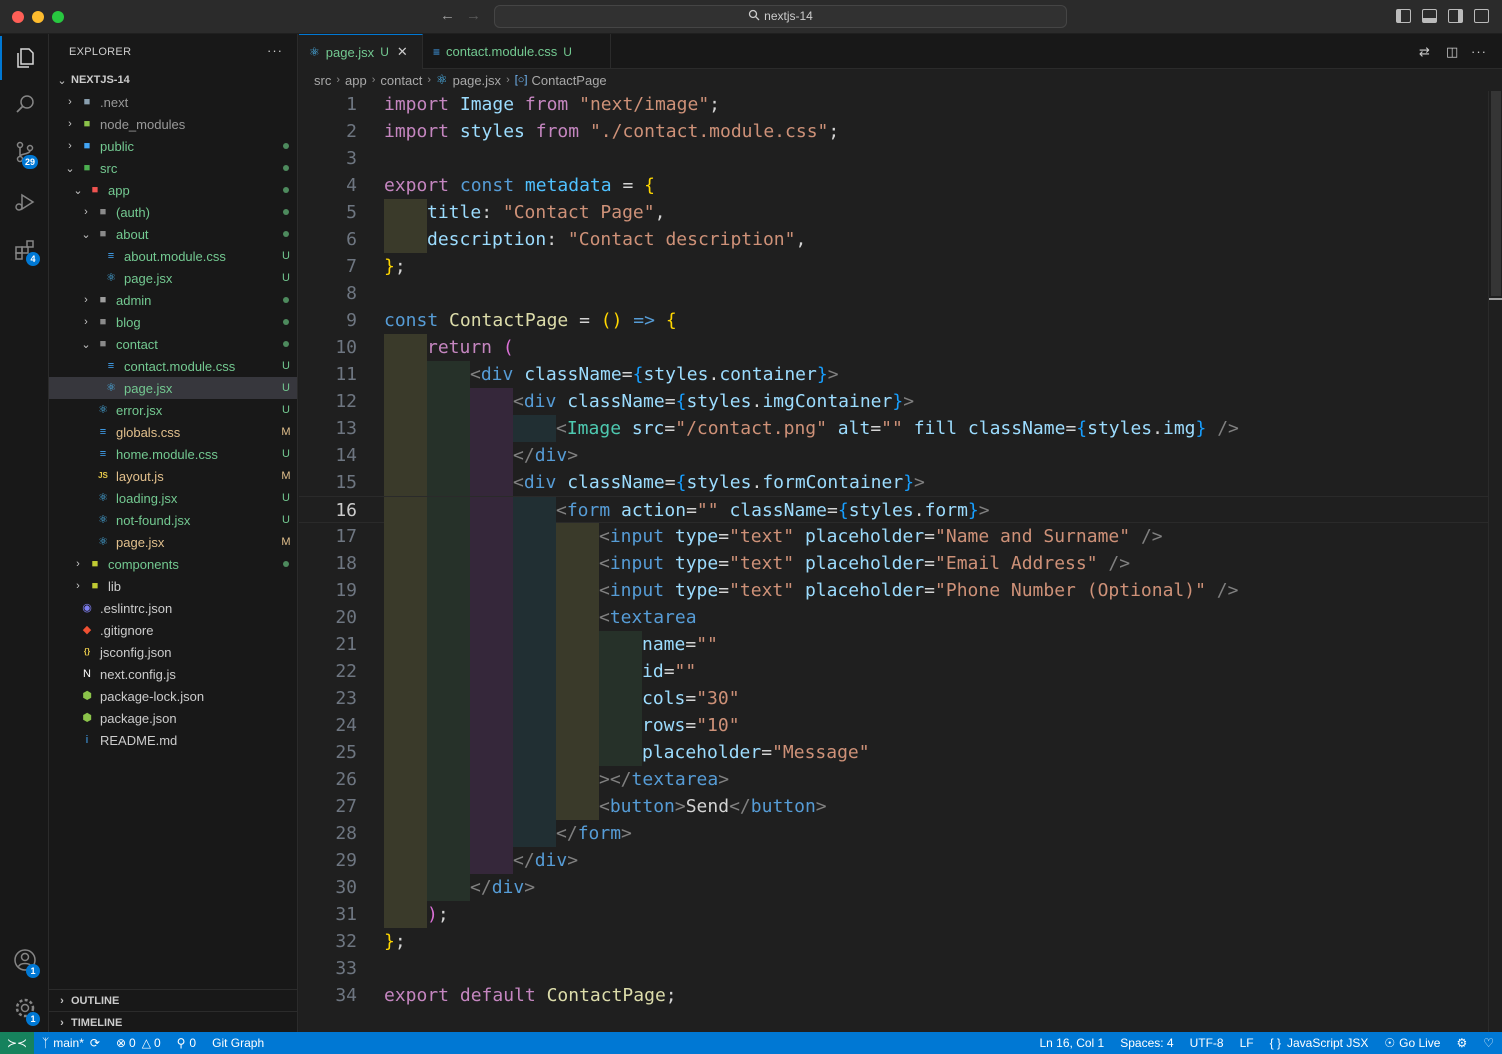 The image size is (1502, 1054). I want to click on toggle-panel-icon, so click(1429, 16).